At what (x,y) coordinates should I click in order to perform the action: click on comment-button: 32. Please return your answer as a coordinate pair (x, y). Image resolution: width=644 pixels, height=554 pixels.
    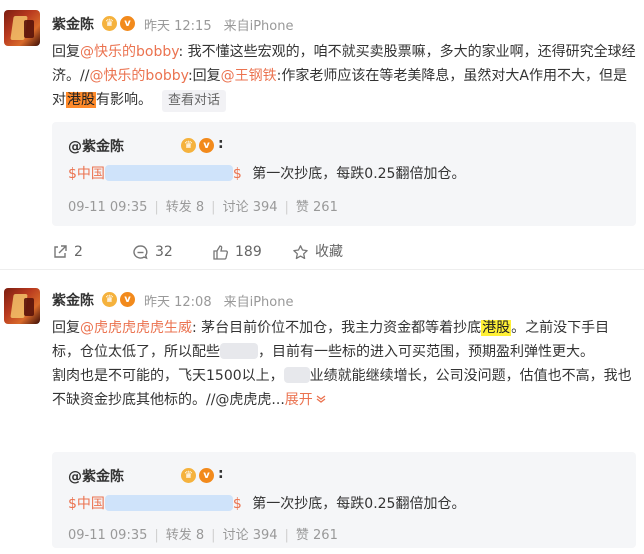
    Looking at the image, I should click on (152, 252).